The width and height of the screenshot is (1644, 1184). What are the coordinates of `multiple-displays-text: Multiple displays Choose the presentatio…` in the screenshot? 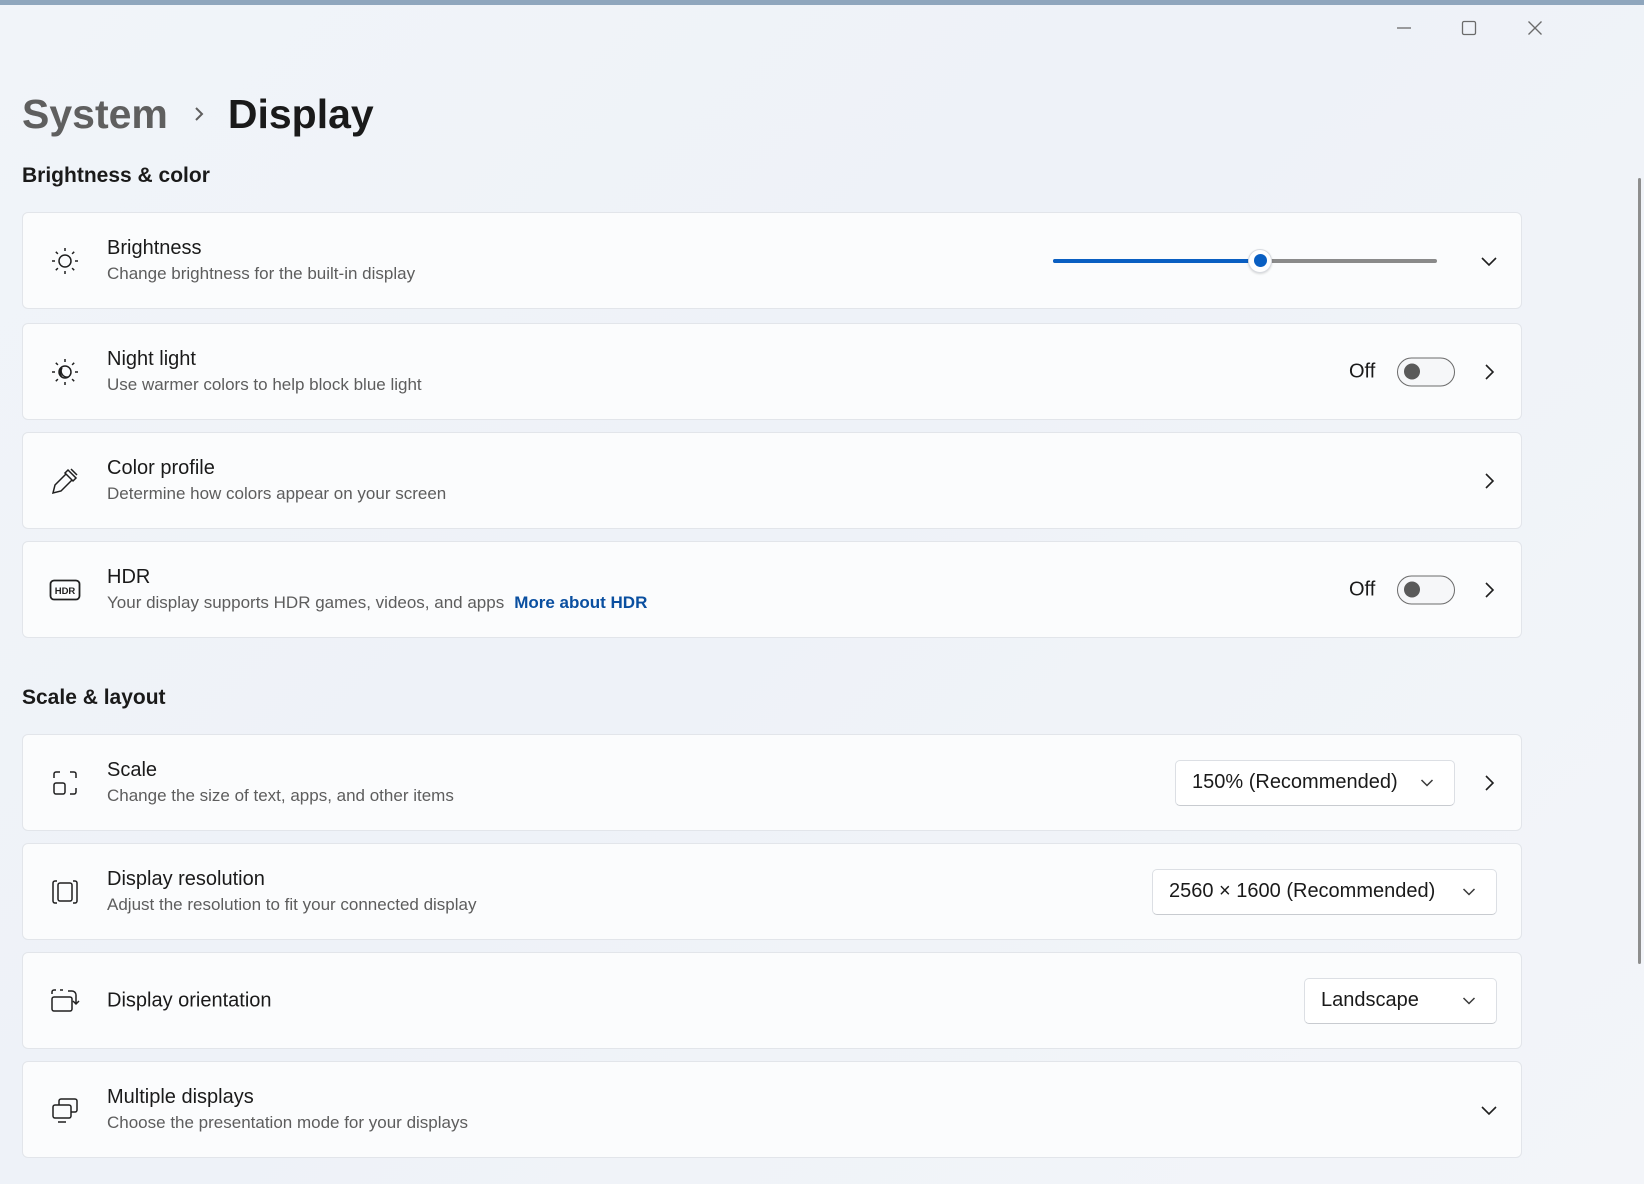 It's located at (287, 1110).